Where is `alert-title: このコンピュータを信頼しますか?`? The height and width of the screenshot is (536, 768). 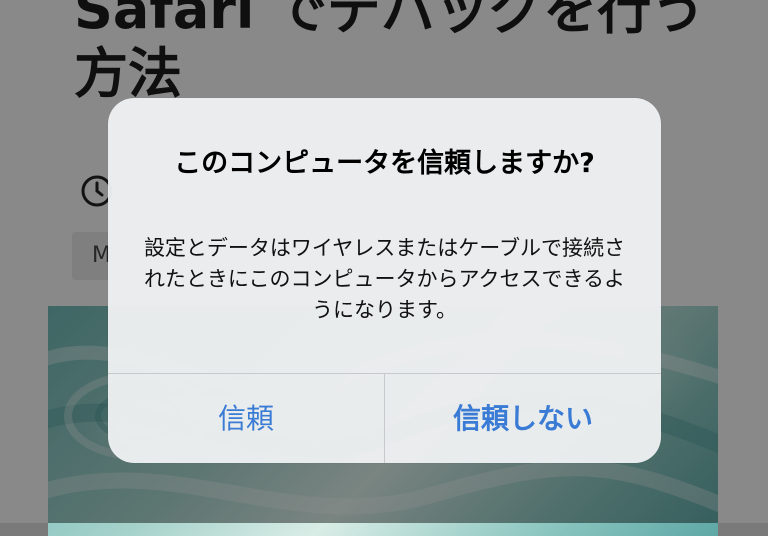 alert-title: このコンピュータを信頼しますか? is located at coordinates (384, 163).